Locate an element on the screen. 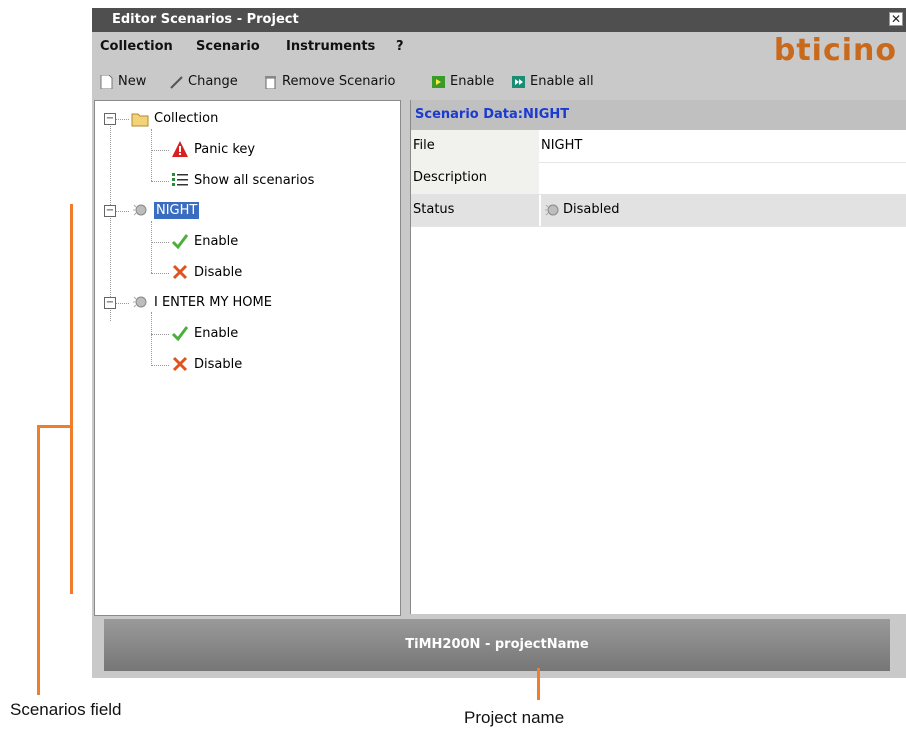  status-value-cell: Disabled is located at coordinates (723, 210).